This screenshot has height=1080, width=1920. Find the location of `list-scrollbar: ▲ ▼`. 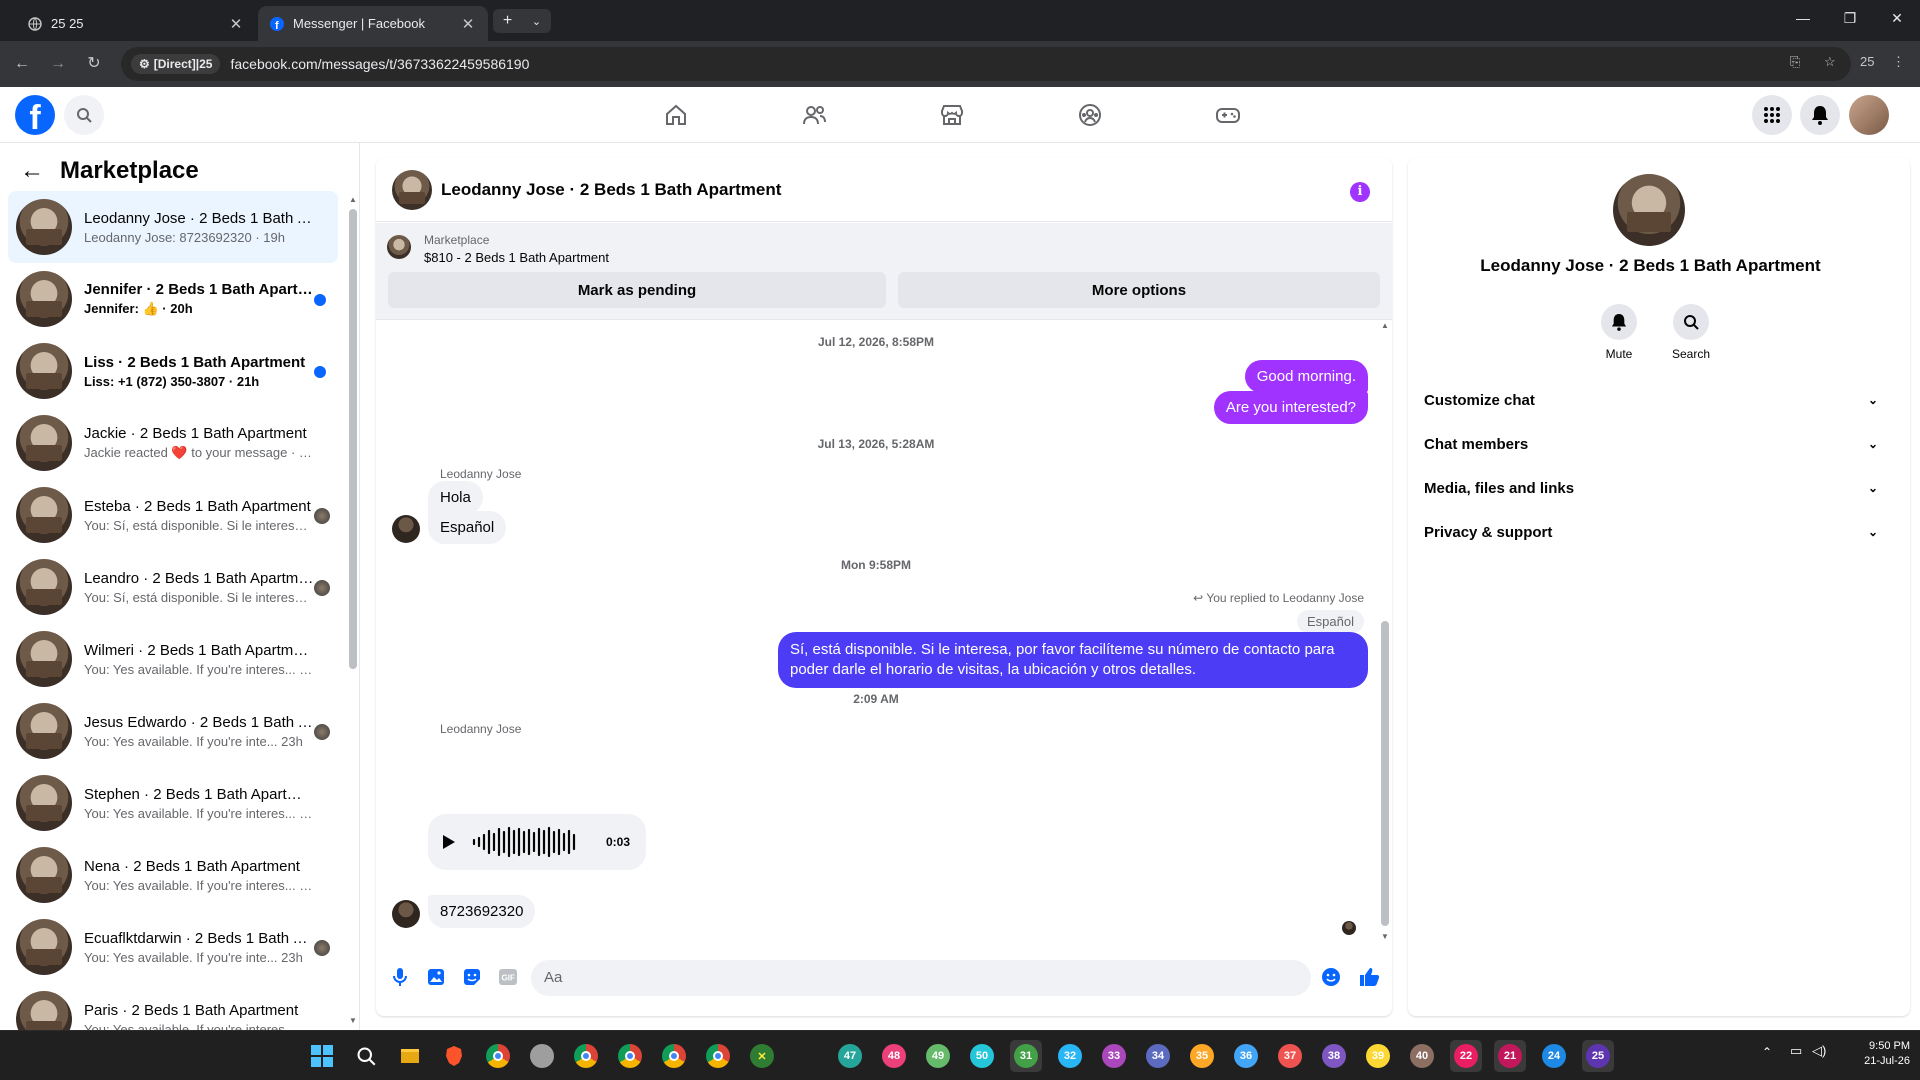

list-scrollbar: ▲ ▼ is located at coordinates (353, 610).